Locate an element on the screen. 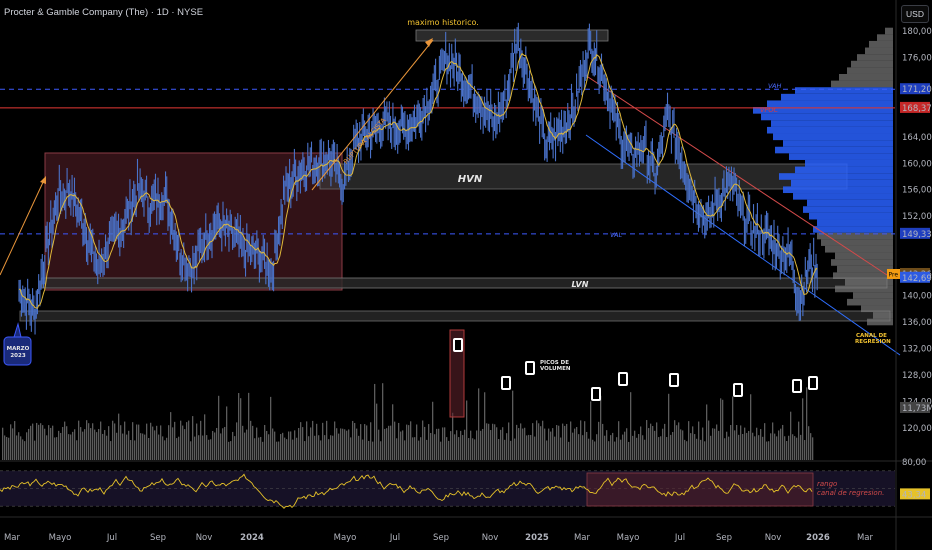  y-tick-label: 180,00 is located at coordinates (917, 32).